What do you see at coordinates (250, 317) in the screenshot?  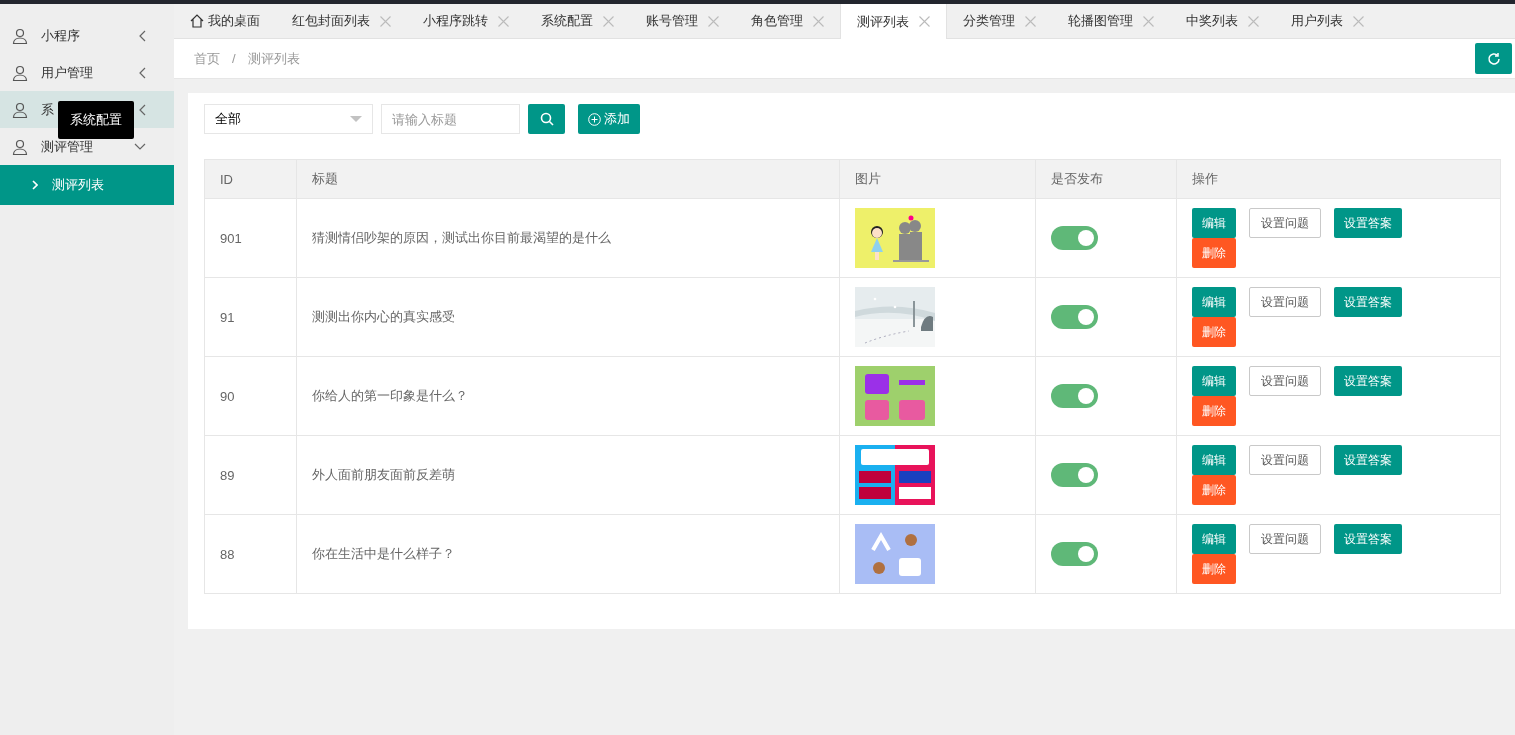 I see `table-cell: 91` at bounding box center [250, 317].